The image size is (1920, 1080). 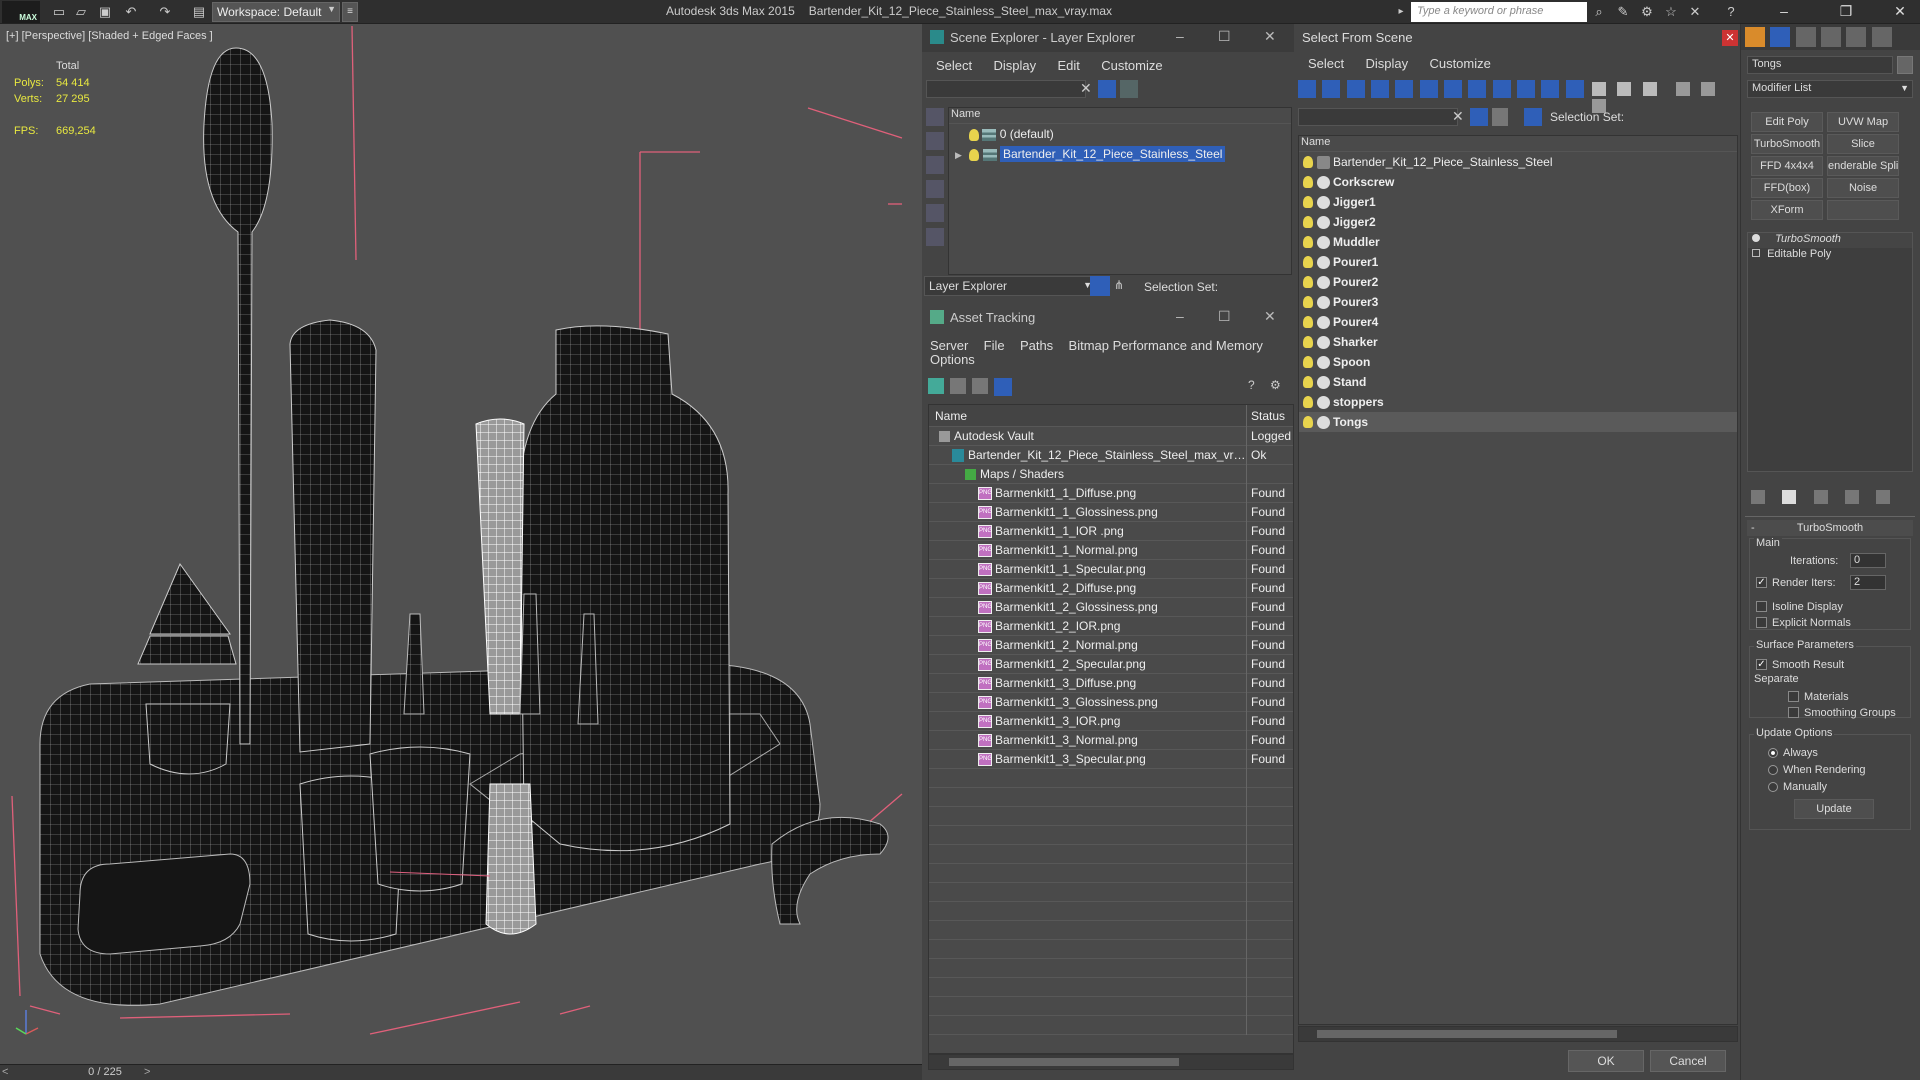 I want to click on refresh-icon, so click(x=936, y=386).